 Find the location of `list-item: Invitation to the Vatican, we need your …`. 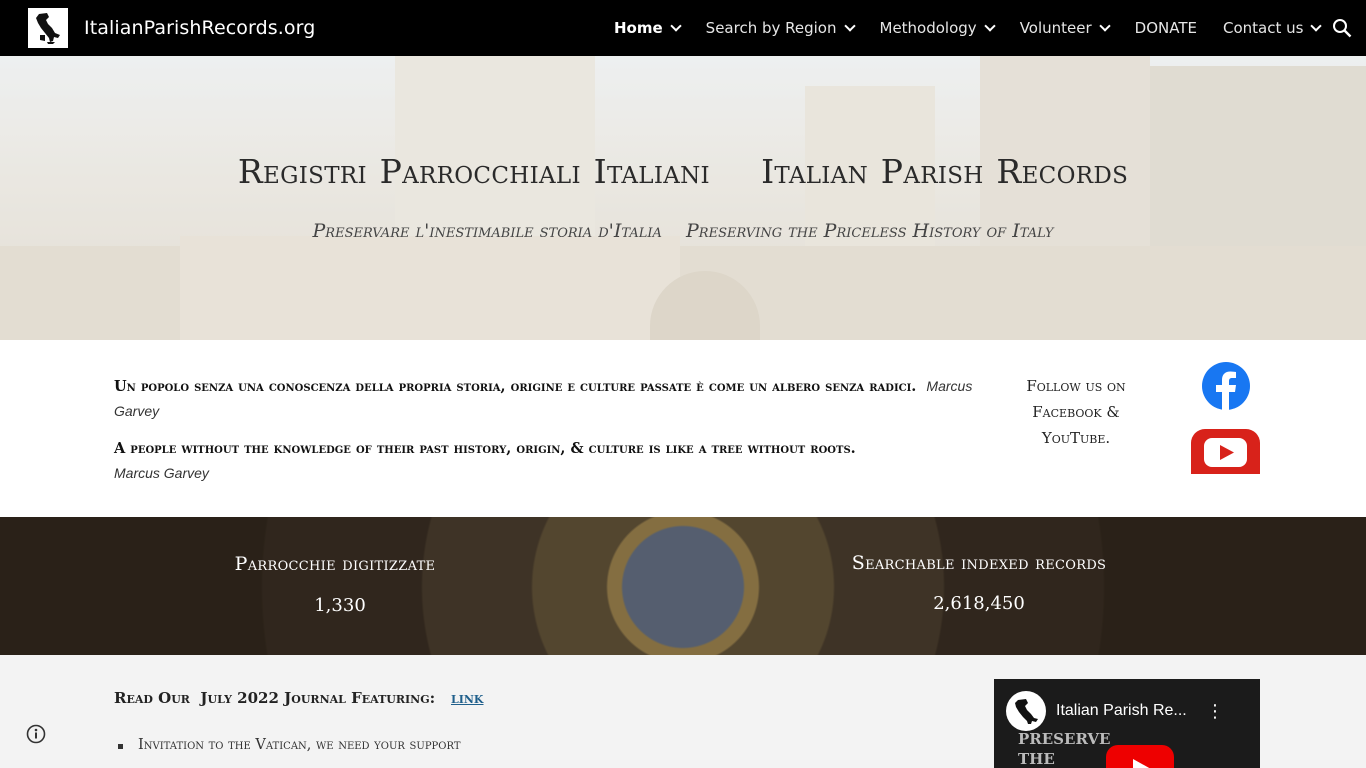

list-item: Invitation to the Vatican, we need your … is located at coordinates (289, 745).